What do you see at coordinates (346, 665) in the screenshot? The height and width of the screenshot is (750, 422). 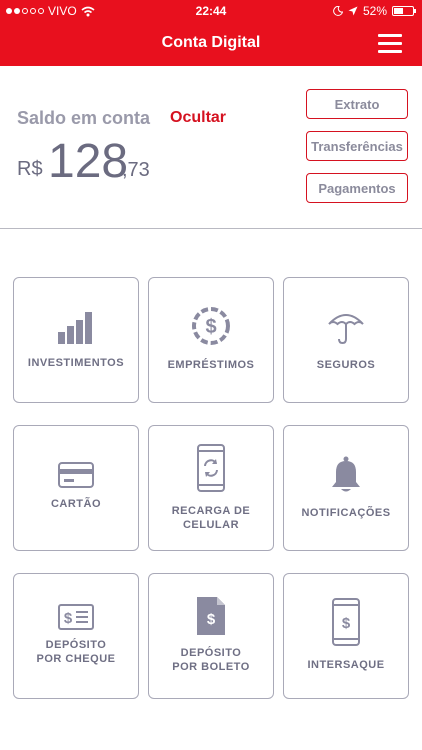 I see `tile-label: INTERSAQUE` at bounding box center [346, 665].